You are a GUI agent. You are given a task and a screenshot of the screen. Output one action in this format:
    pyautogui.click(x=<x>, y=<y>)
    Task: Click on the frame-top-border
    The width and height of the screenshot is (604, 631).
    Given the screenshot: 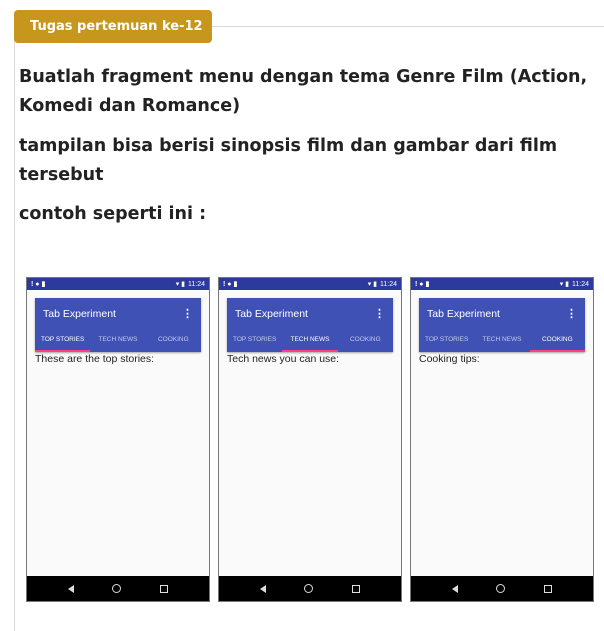 What is the action you would take?
    pyautogui.click(x=402, y=26)
    